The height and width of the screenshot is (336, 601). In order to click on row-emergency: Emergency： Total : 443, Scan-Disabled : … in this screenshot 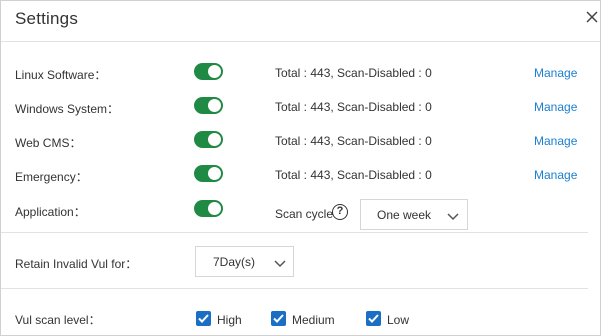, I will do `click(300, 176)`.